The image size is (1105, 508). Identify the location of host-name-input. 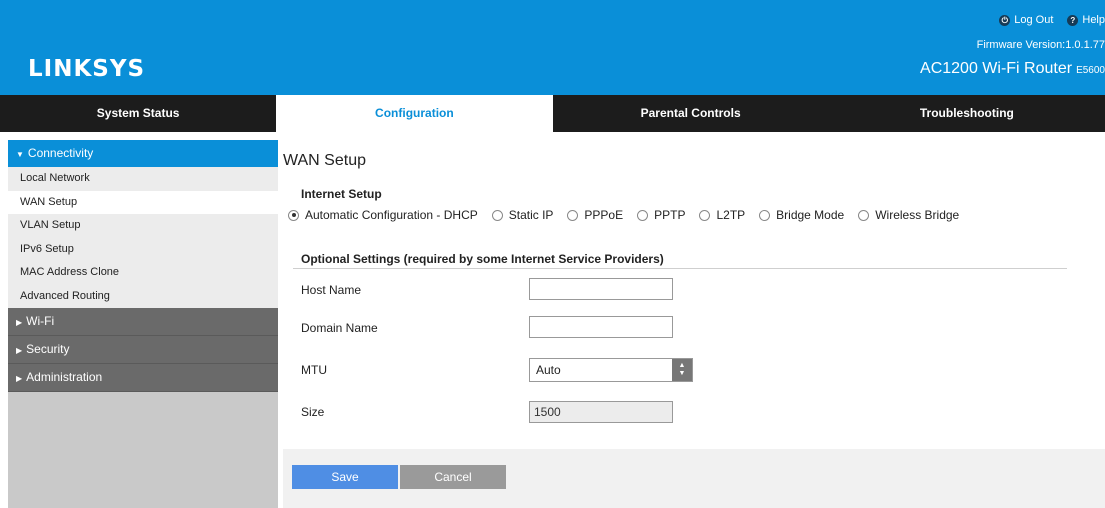
(601, 289).